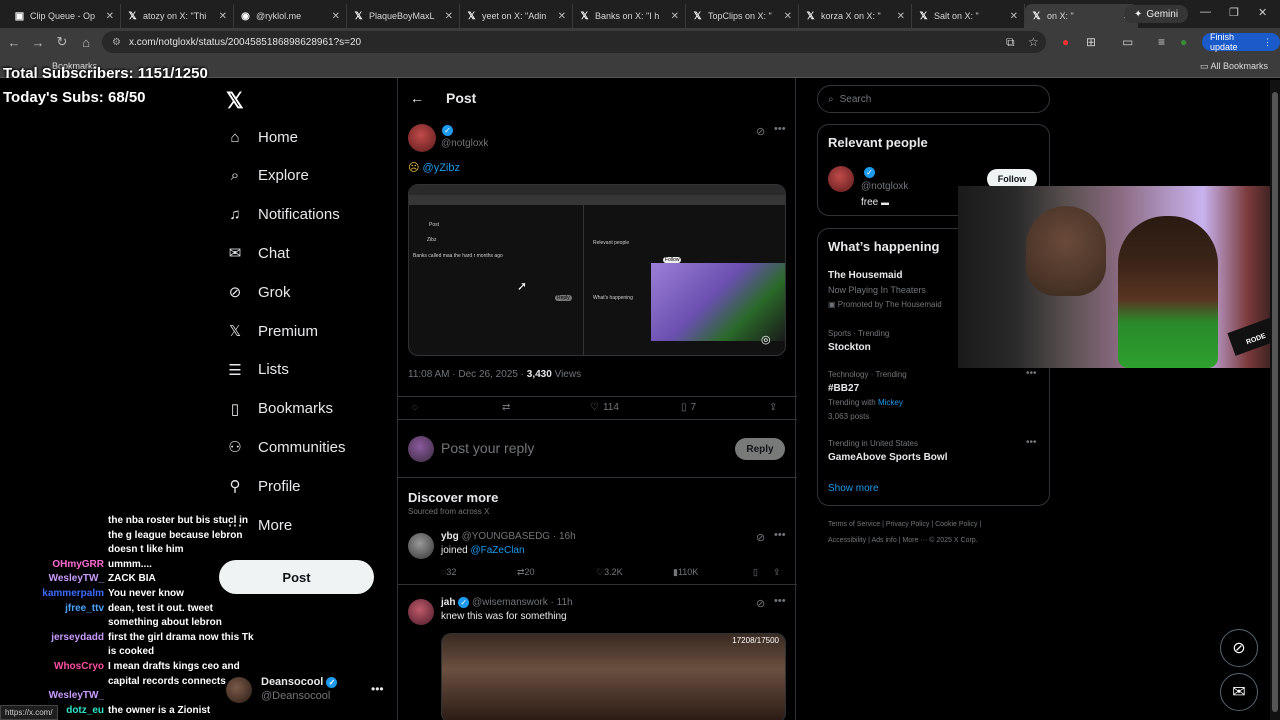  What do you see at coordinates (257, 370) in the screenshot?
I see `nav-item-lists: ☰ Lists` at bounding box center [257, 370].